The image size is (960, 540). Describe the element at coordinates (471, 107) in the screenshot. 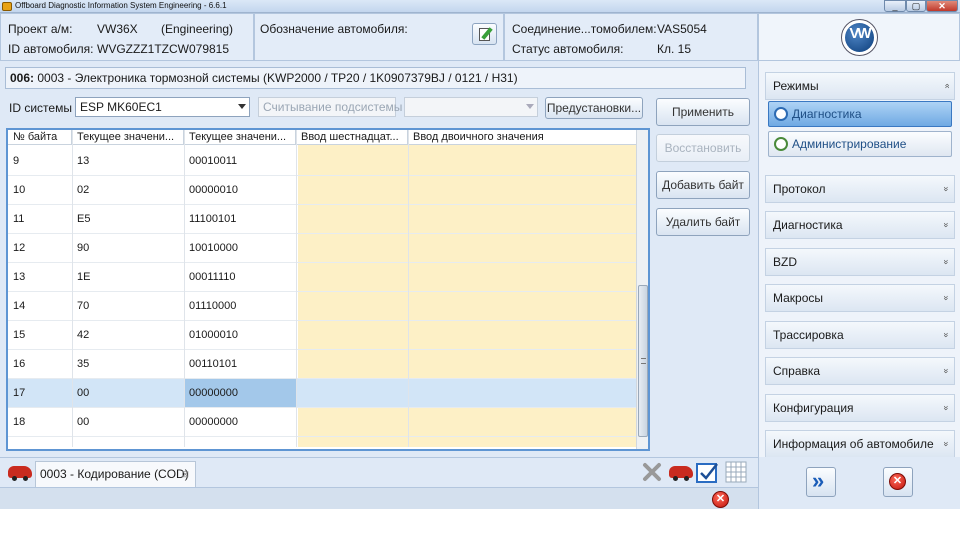

I see `subsystem-select` at that location.